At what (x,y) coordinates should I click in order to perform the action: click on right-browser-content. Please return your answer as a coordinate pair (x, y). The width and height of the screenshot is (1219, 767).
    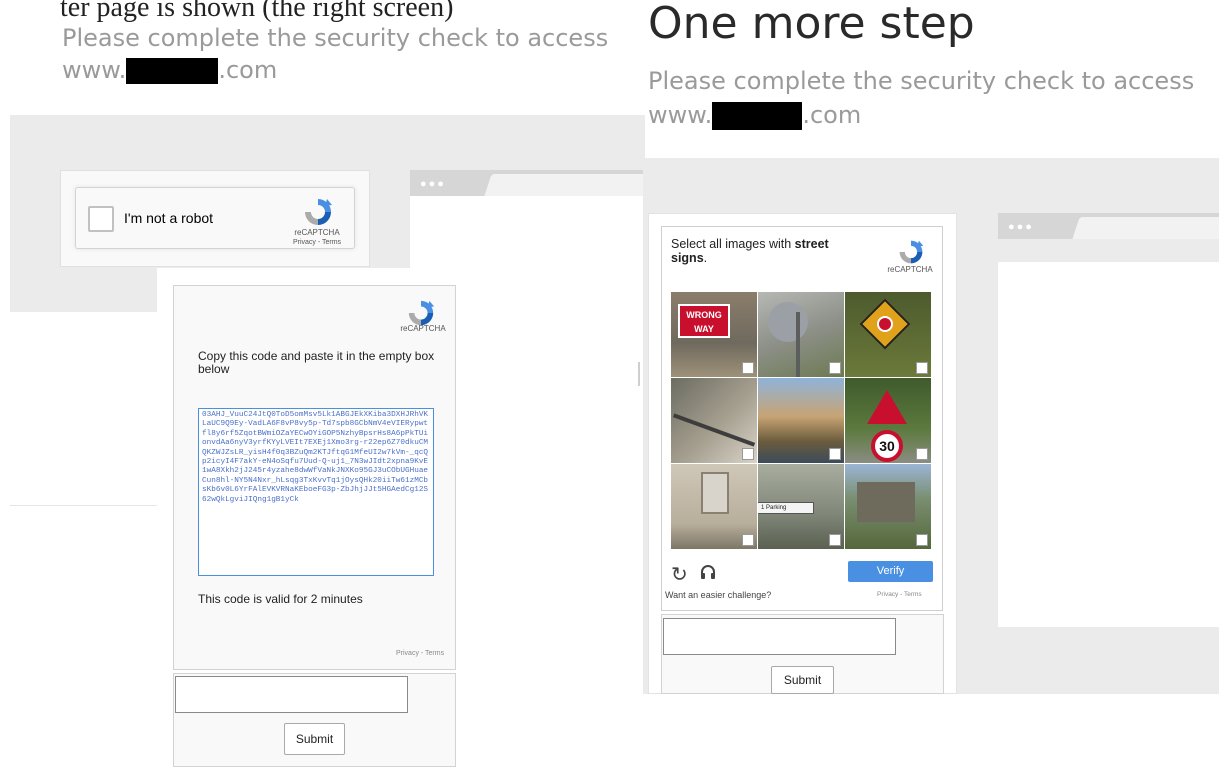
    Looking at the image, I should click on (1108, 444).